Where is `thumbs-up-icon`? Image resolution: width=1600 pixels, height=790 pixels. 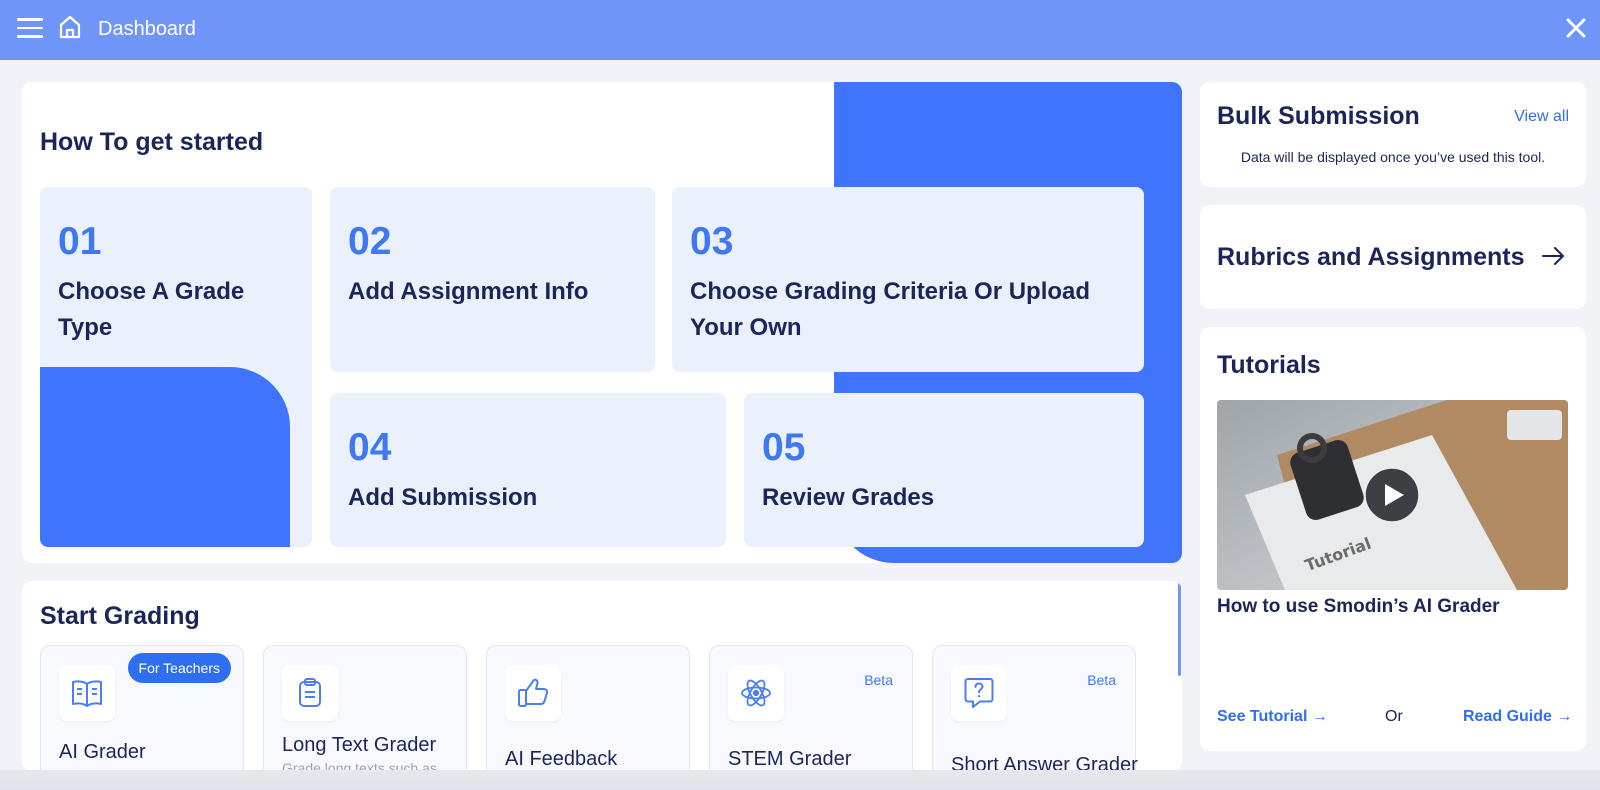 thumbs-up-icon is located at coordinates (533, 693).